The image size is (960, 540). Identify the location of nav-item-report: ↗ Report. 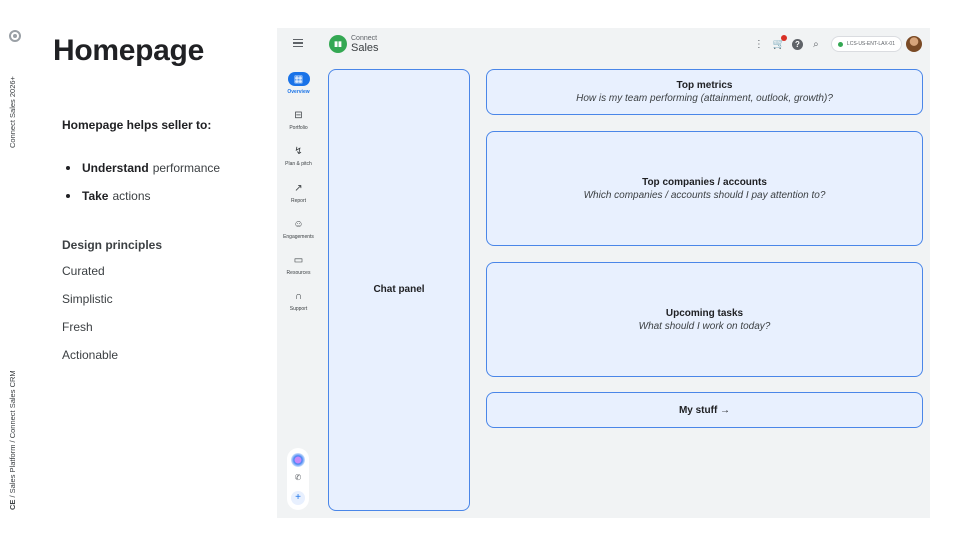
(298, 193).